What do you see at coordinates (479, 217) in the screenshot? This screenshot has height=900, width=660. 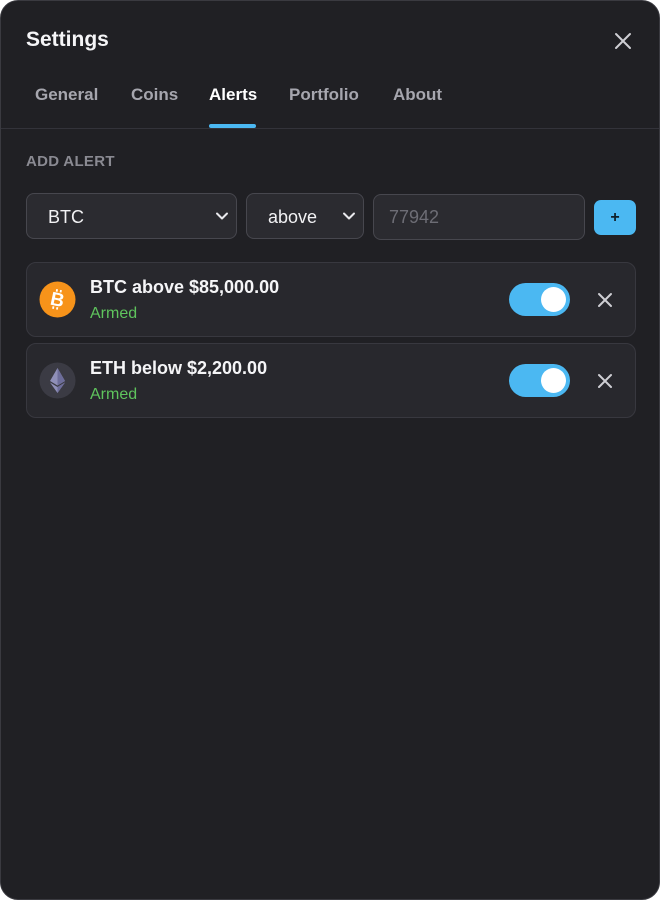 I see `price-input` at bounding box center [479, 217].